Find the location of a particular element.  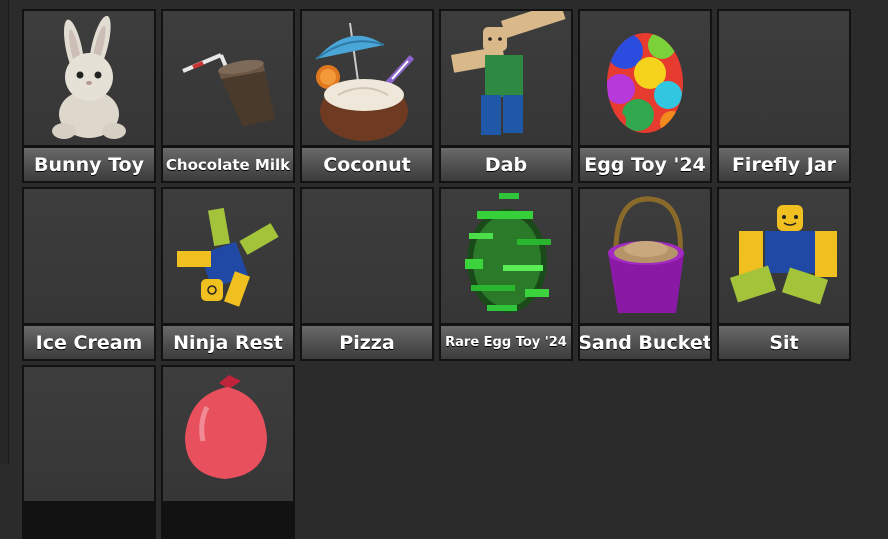

coconut-drink-icon is located at coordinates (365, 81).